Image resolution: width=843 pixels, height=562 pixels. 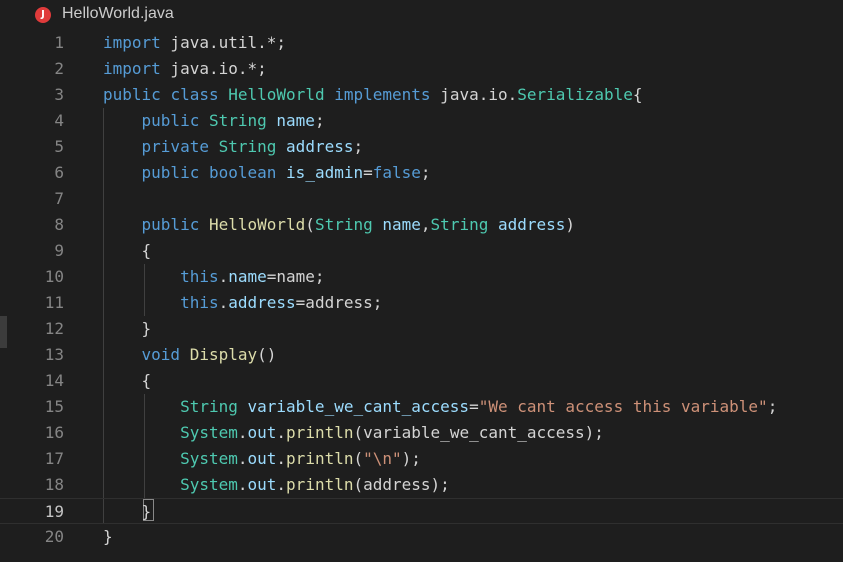 I want to click on code-line: 12 }, so click(x=421, y=329).